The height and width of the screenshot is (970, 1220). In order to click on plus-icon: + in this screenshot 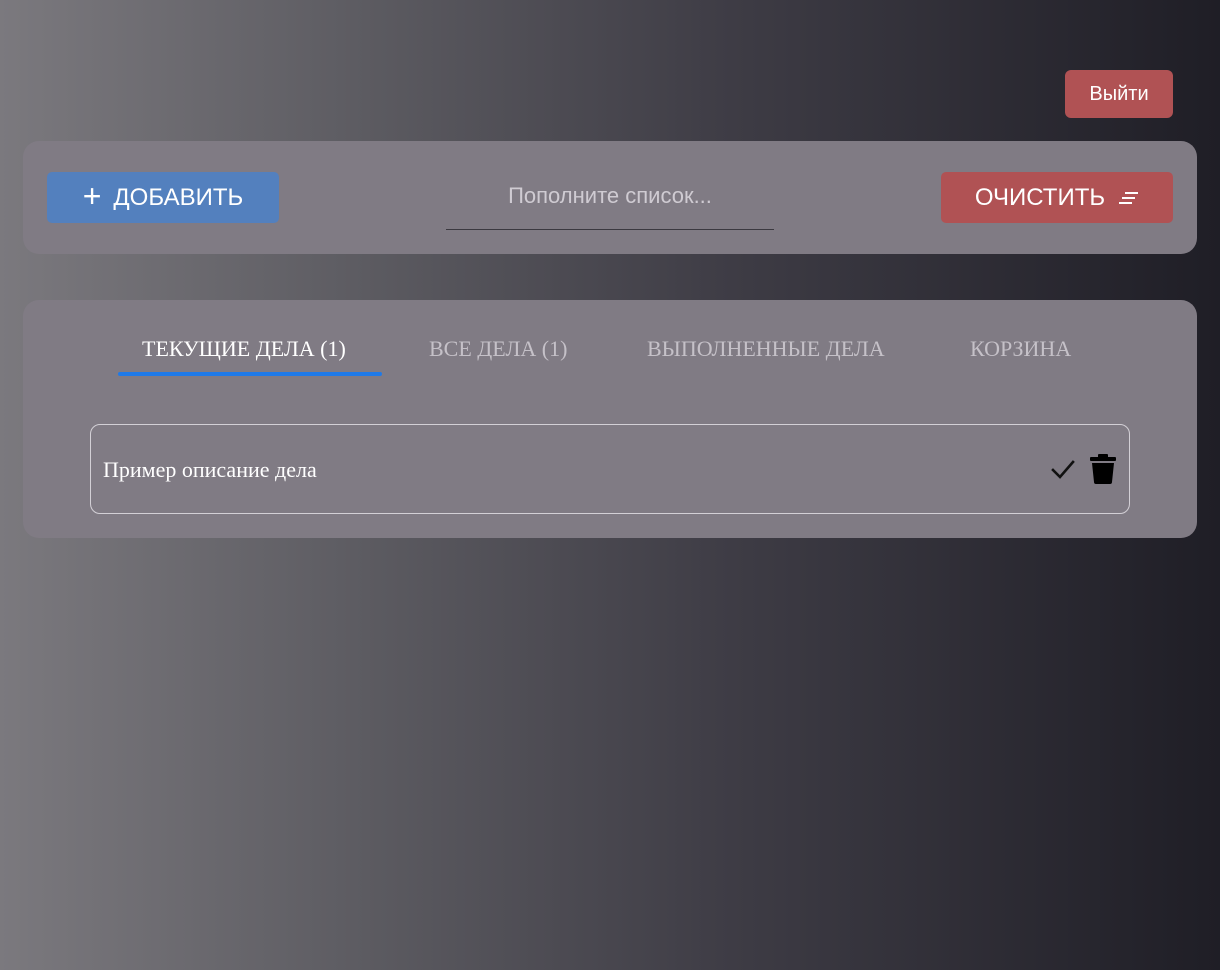, I will do `click(92, 196)`.